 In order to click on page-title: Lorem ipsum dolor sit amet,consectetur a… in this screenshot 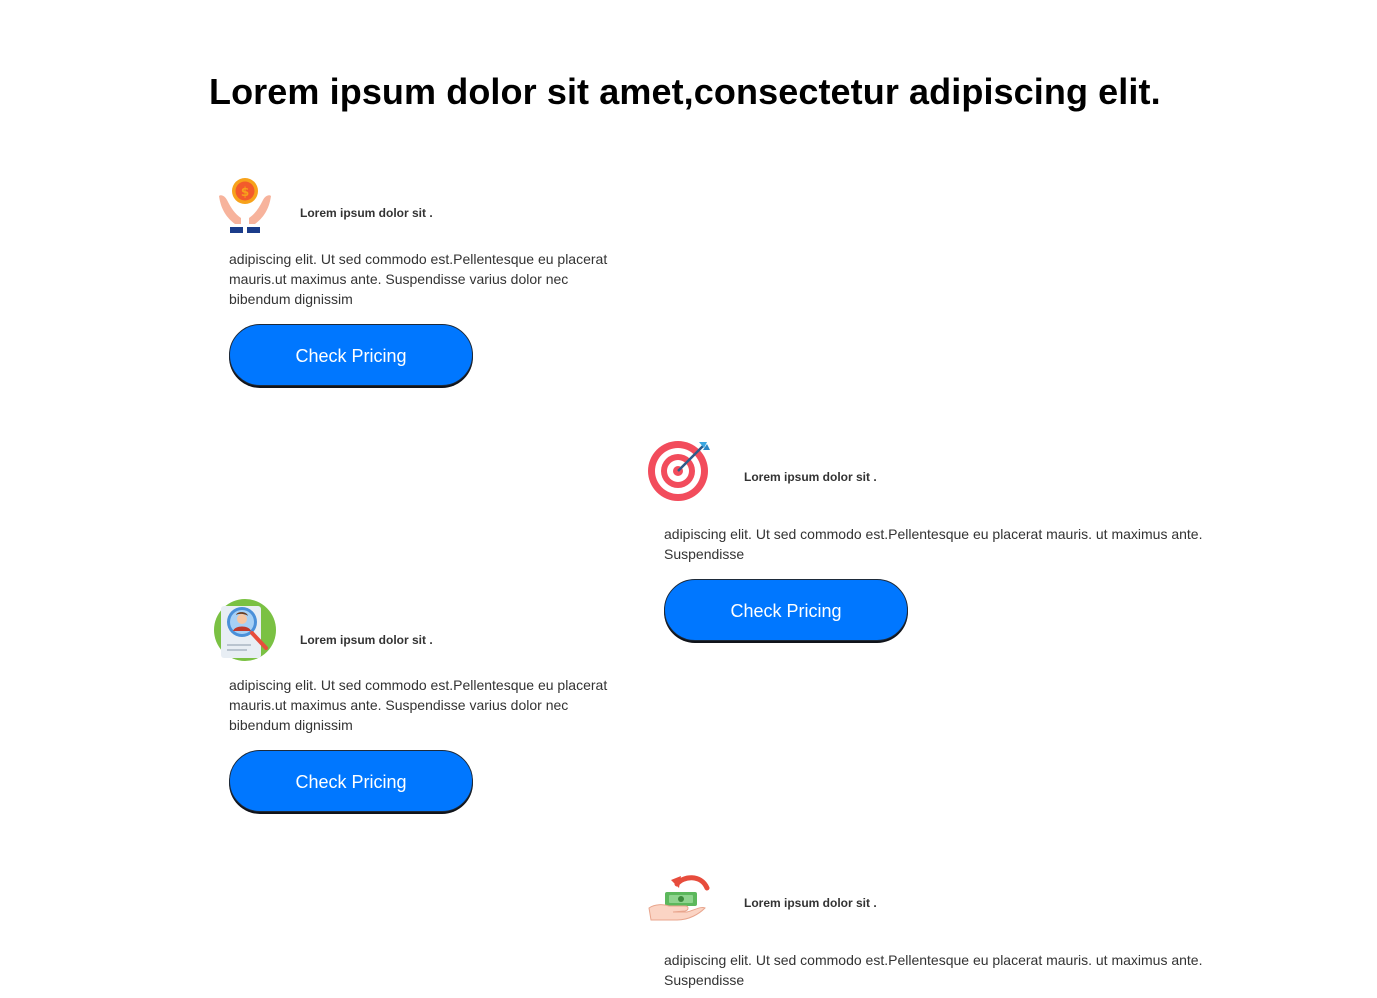, I will do `click(685, 91)`.